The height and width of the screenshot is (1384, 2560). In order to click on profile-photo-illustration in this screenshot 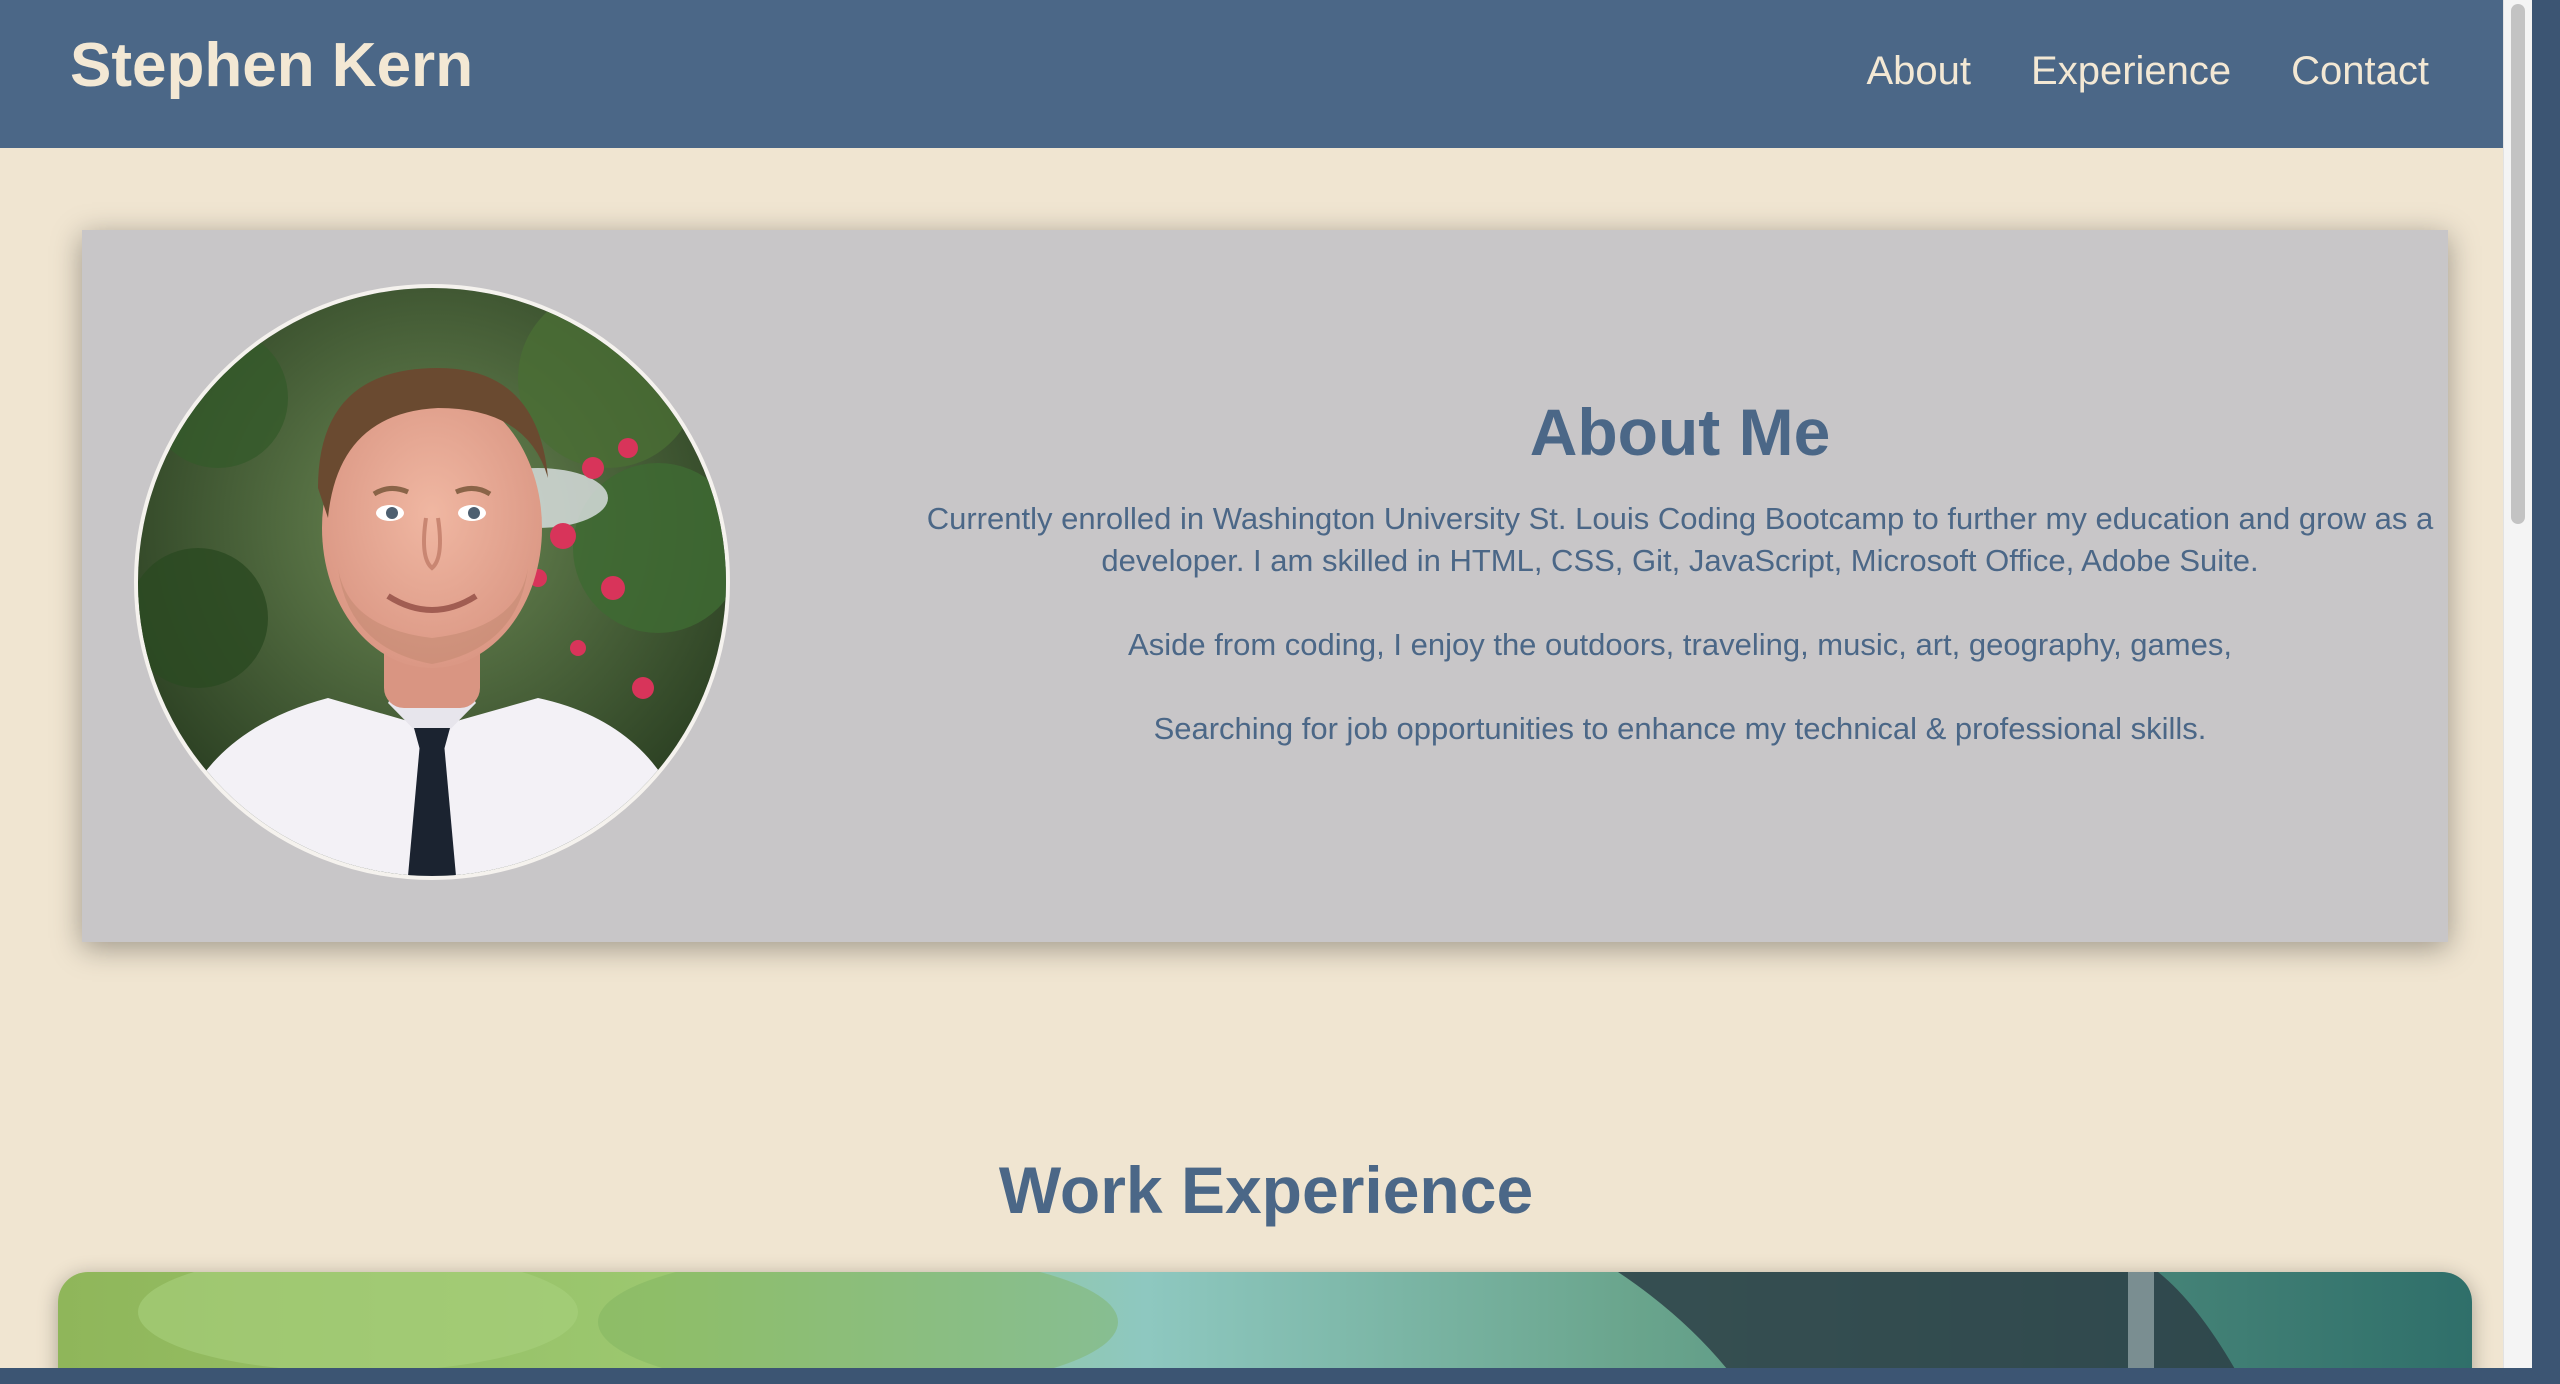, I will do `click(432, 582)`.